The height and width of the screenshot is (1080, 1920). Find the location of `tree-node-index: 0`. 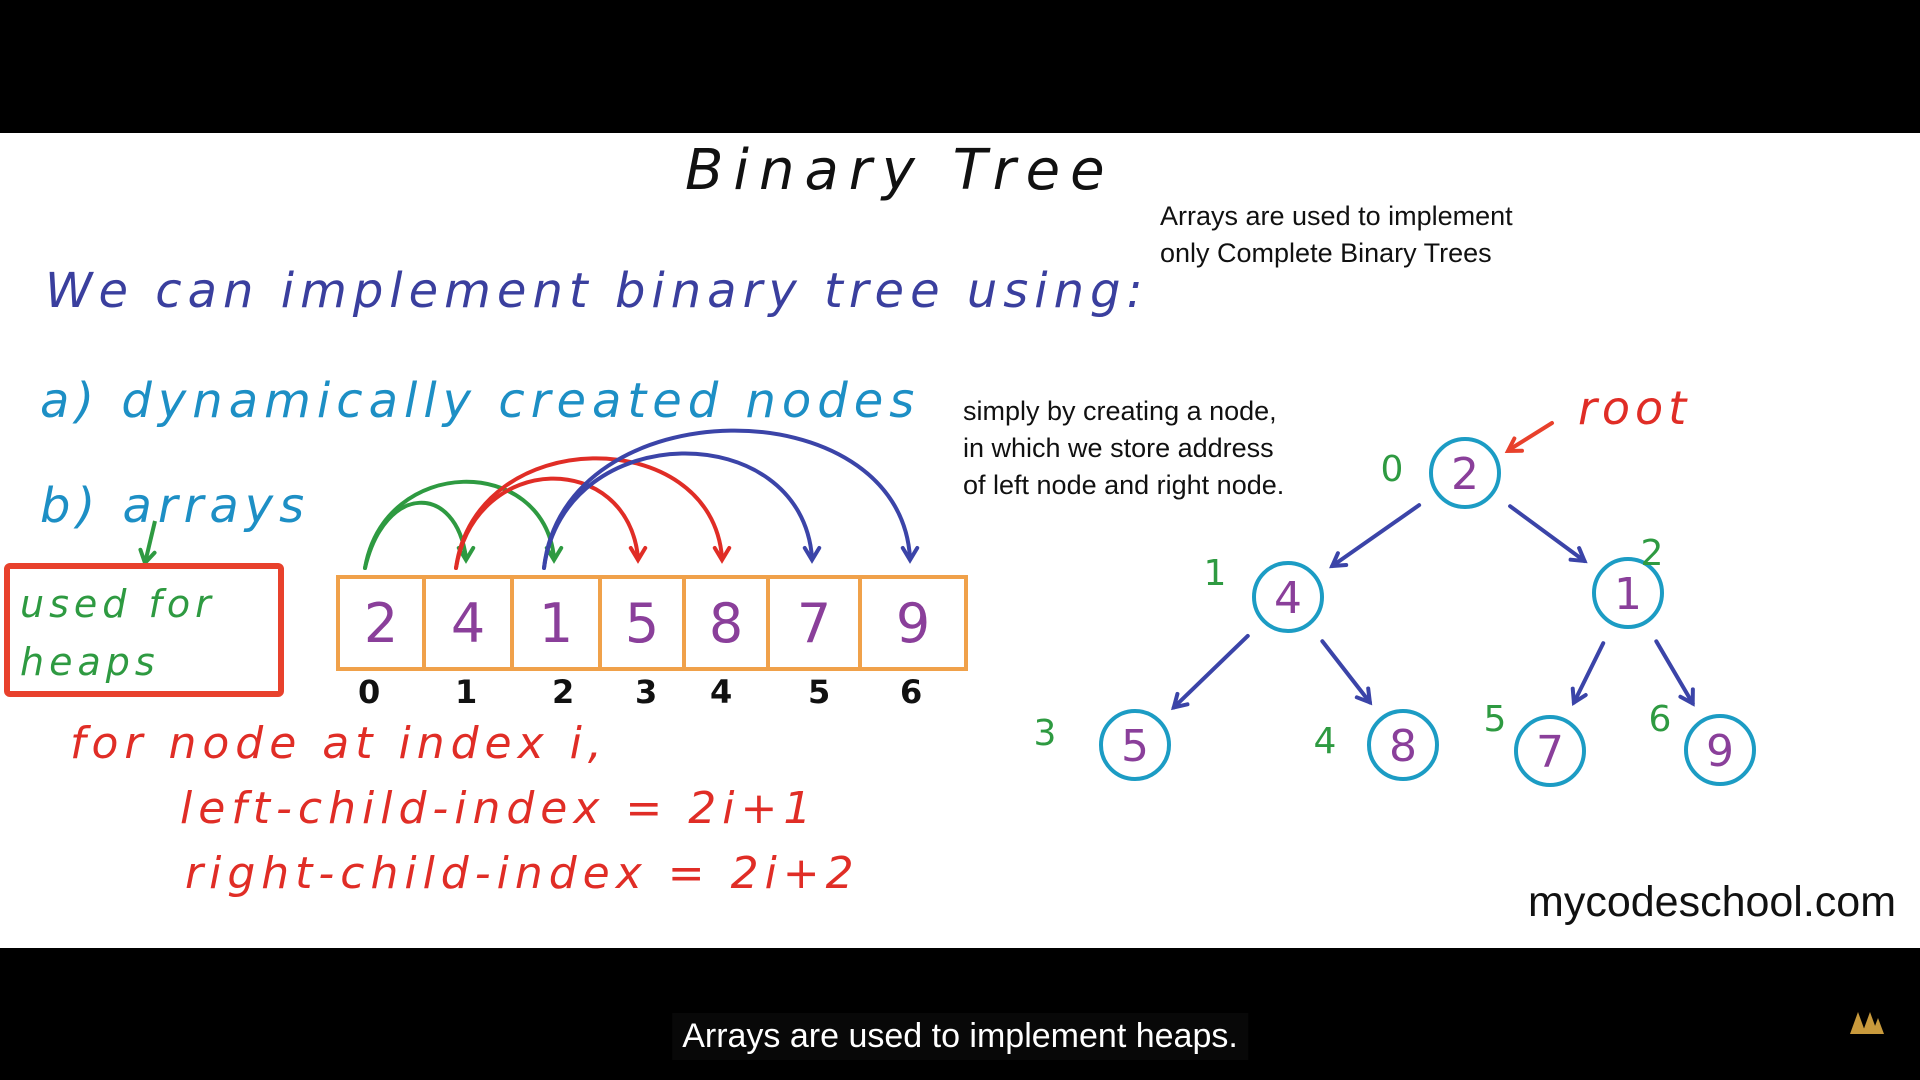

tree-node-index: 0 is located at coordinates (1392, 469).